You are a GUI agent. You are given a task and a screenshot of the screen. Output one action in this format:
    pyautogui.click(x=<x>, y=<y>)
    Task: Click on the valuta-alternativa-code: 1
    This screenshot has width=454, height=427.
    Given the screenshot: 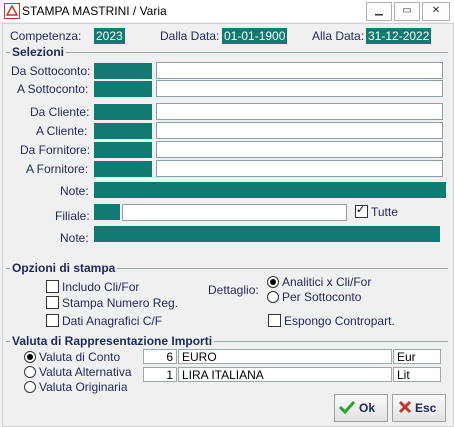 What is the action you would take?
    pyautogui.click(x=160, y=374)
    